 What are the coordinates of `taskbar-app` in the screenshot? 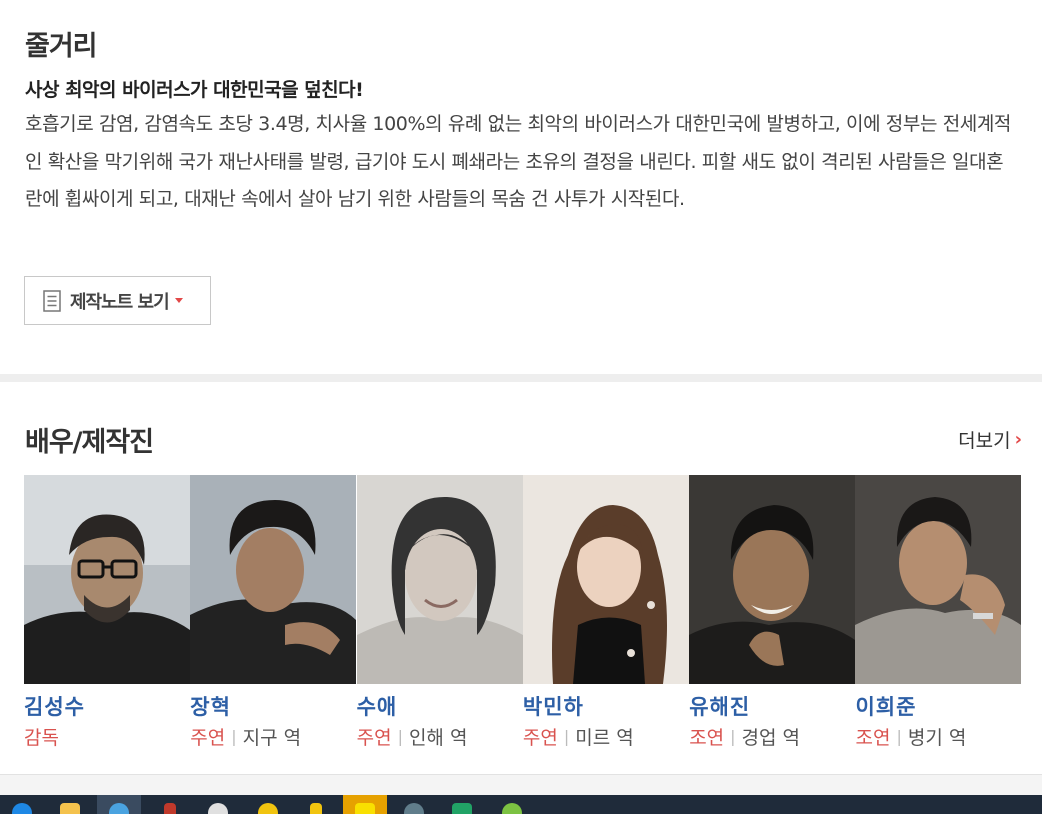 It's located at (170, 804).